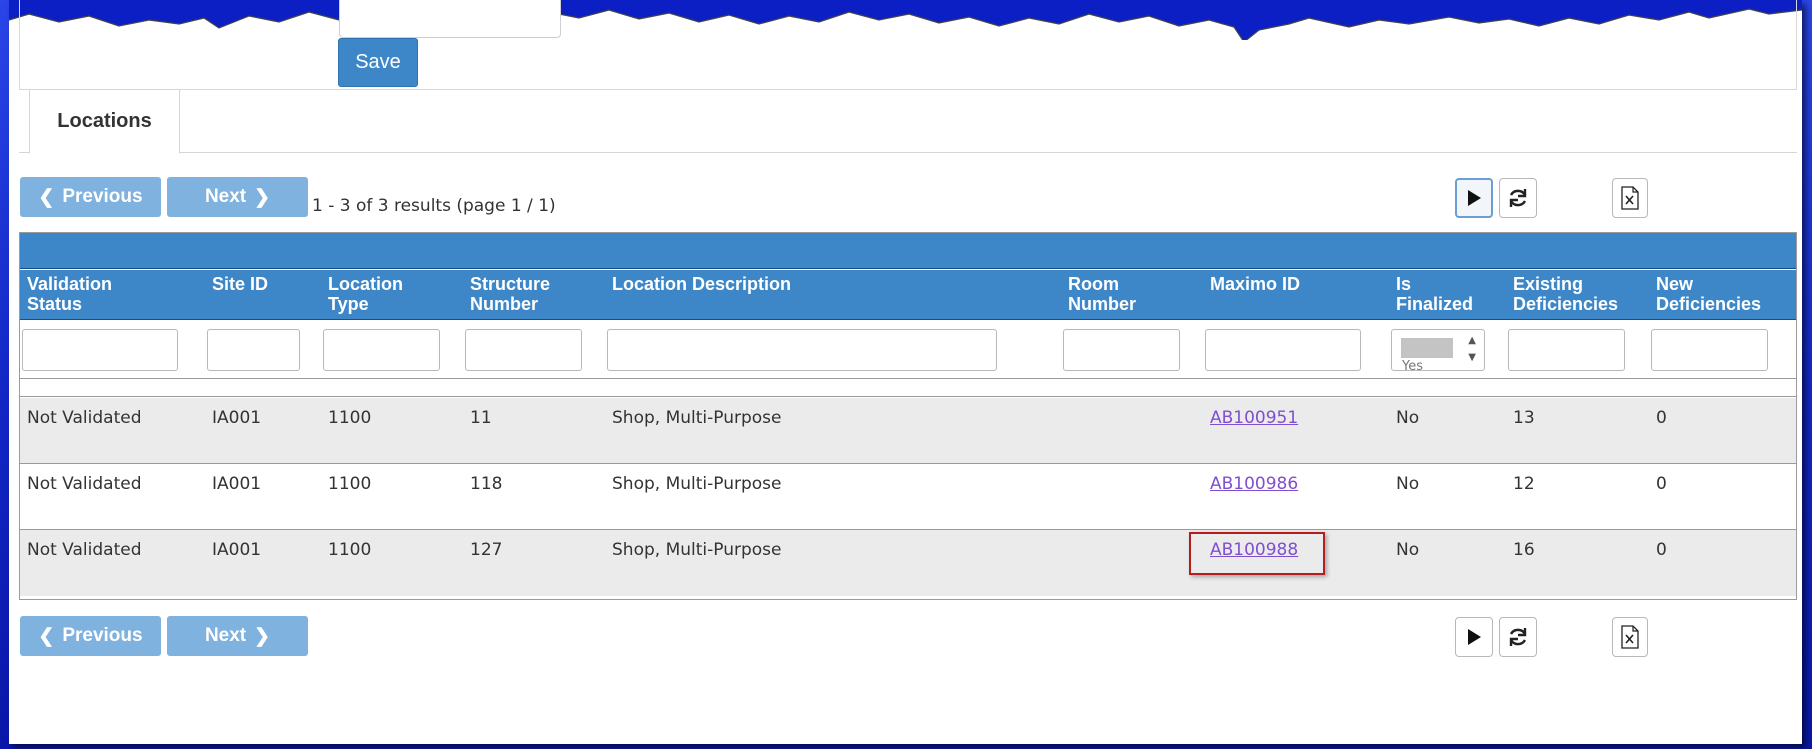  I want to click on form-input-partial, so click(450, 19).